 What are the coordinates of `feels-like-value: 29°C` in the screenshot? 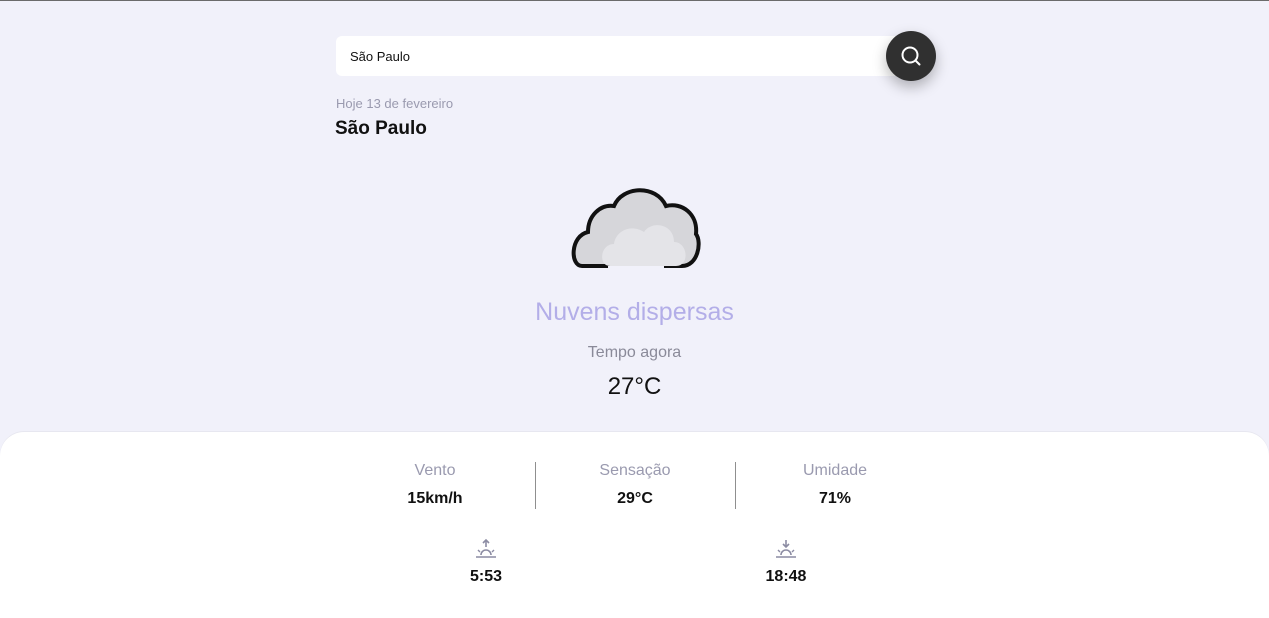 It's located at (635, 498).